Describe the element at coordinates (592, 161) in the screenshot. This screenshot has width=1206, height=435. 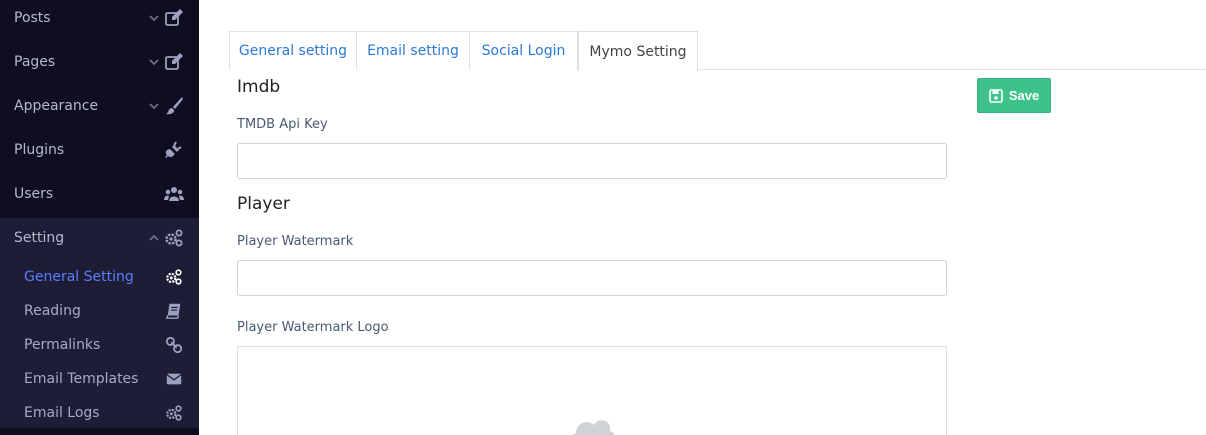
I see `tmdb-api-key-input` at that location.